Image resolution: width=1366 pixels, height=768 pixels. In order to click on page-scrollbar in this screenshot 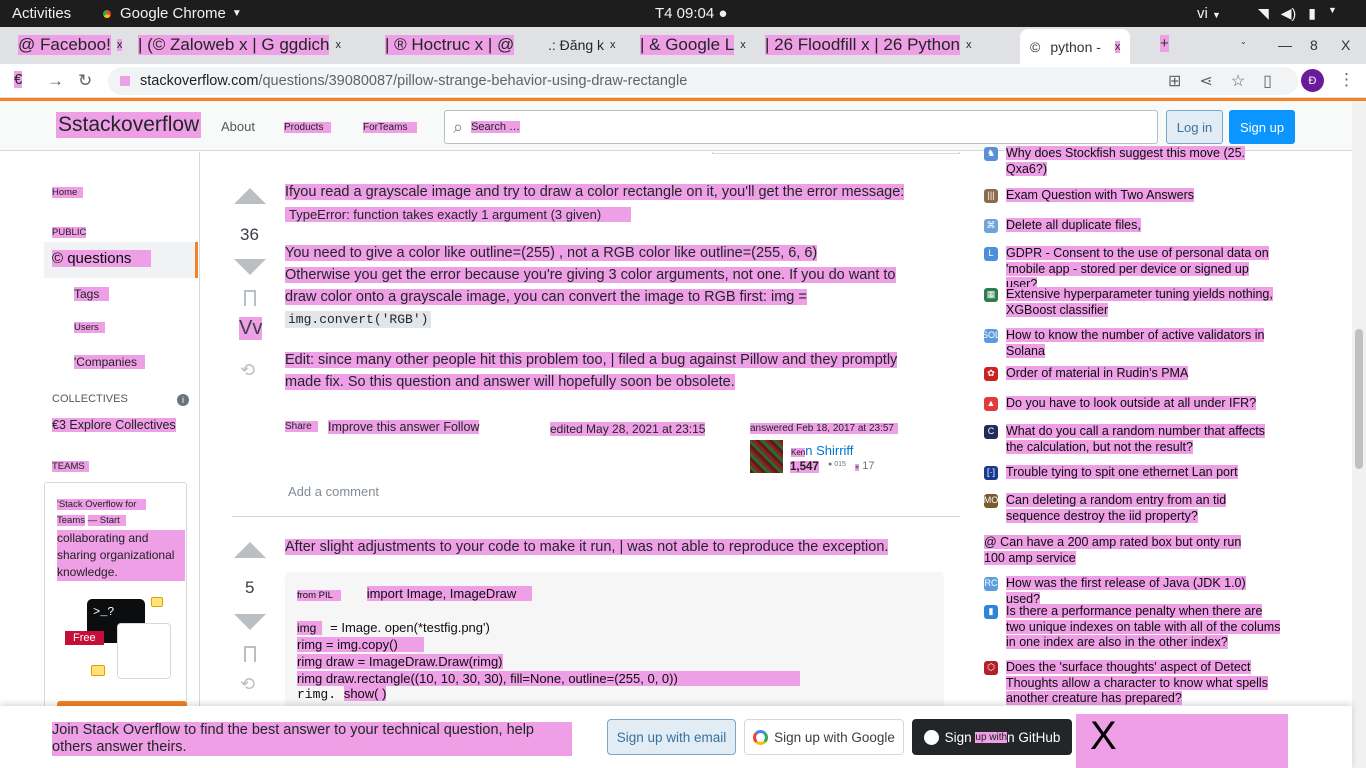, I will do `click(1359, 434)`.